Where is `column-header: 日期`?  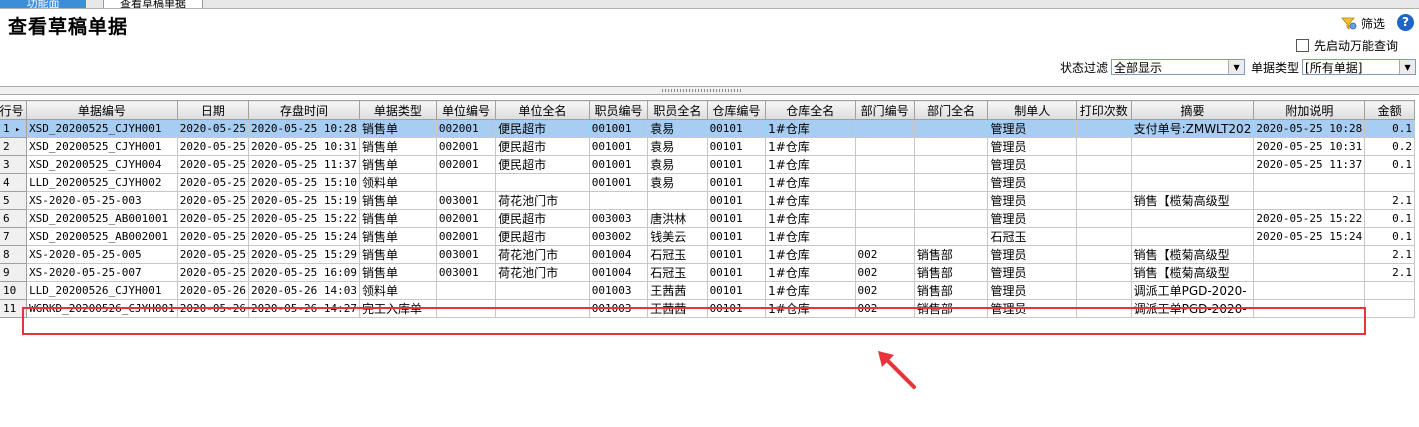
column-header: 日期 is located at coordinates (213, 110).